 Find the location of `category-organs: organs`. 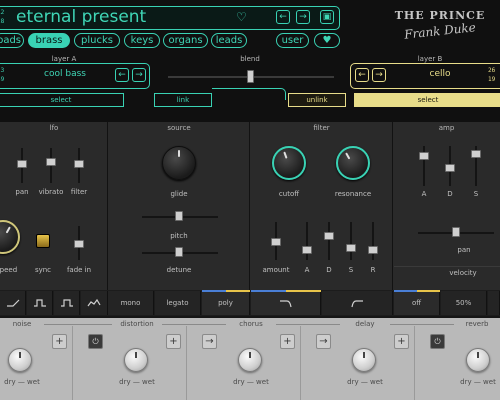

category-organs: organs is located at coordinates (185, 40).